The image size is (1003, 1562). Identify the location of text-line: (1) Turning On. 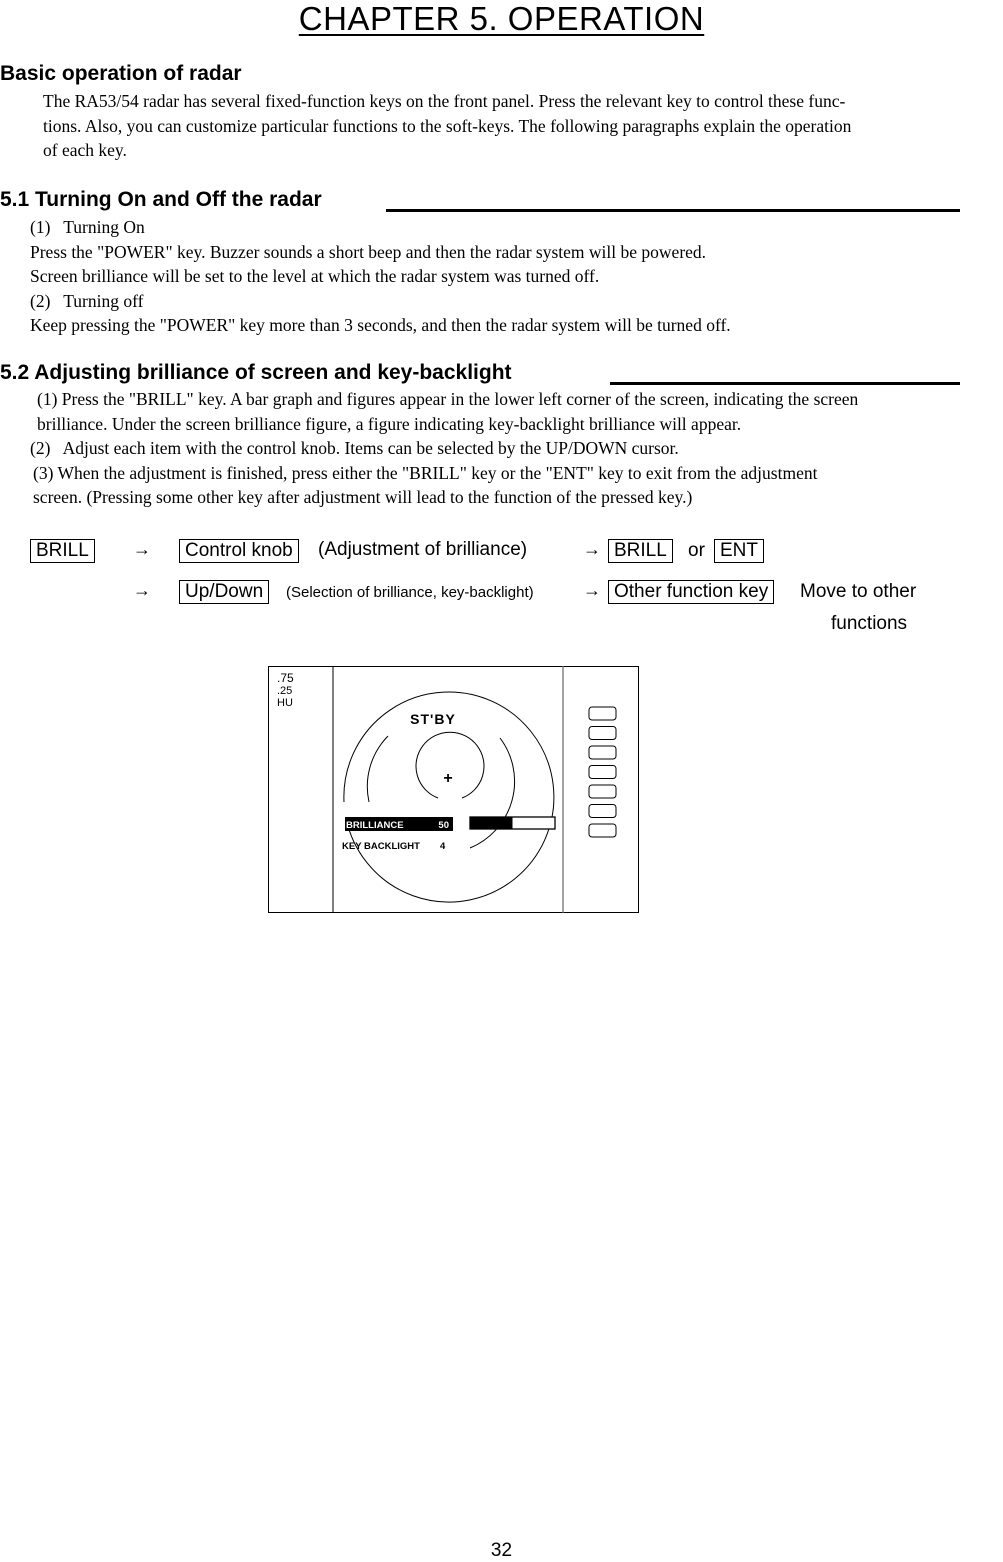
(87, 227).